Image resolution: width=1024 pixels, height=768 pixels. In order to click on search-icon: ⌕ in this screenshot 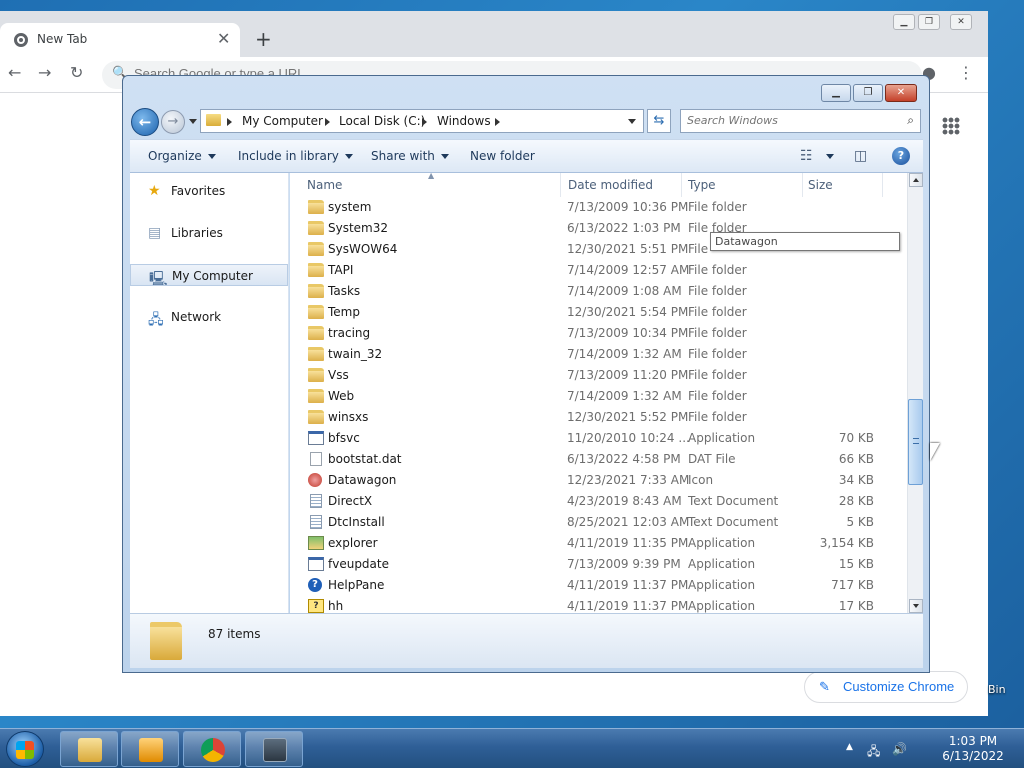, I will do `click(910, 120)`.